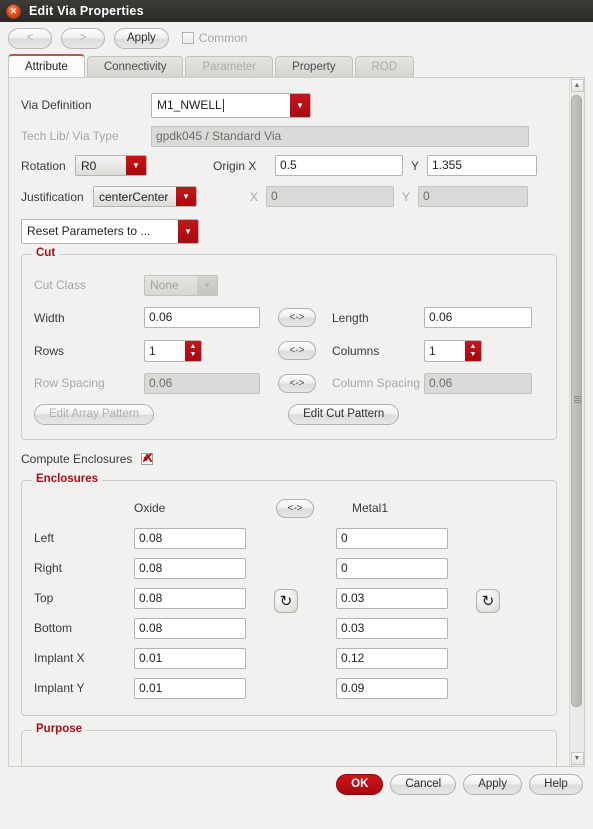 Image resolution: width=593 pixels, height=829 pixels. I want to click on checkmark-icon: ✔, so click(148, 457).